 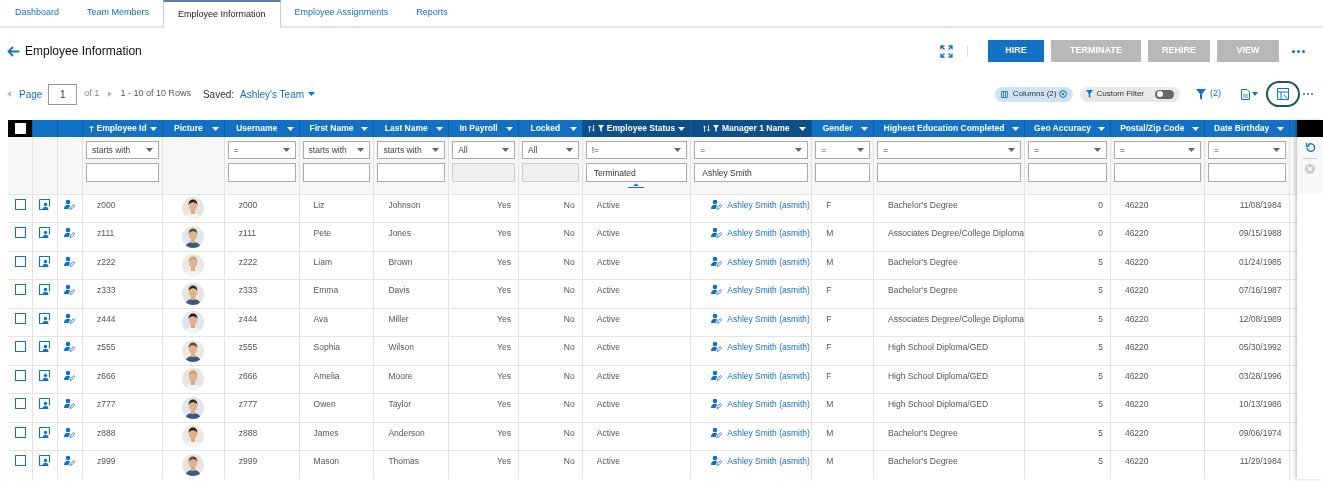 What do you see at coordinates (122, 128) in the screenshot?
I see `column-header: Employee Id` at bounding box center [122, 128].